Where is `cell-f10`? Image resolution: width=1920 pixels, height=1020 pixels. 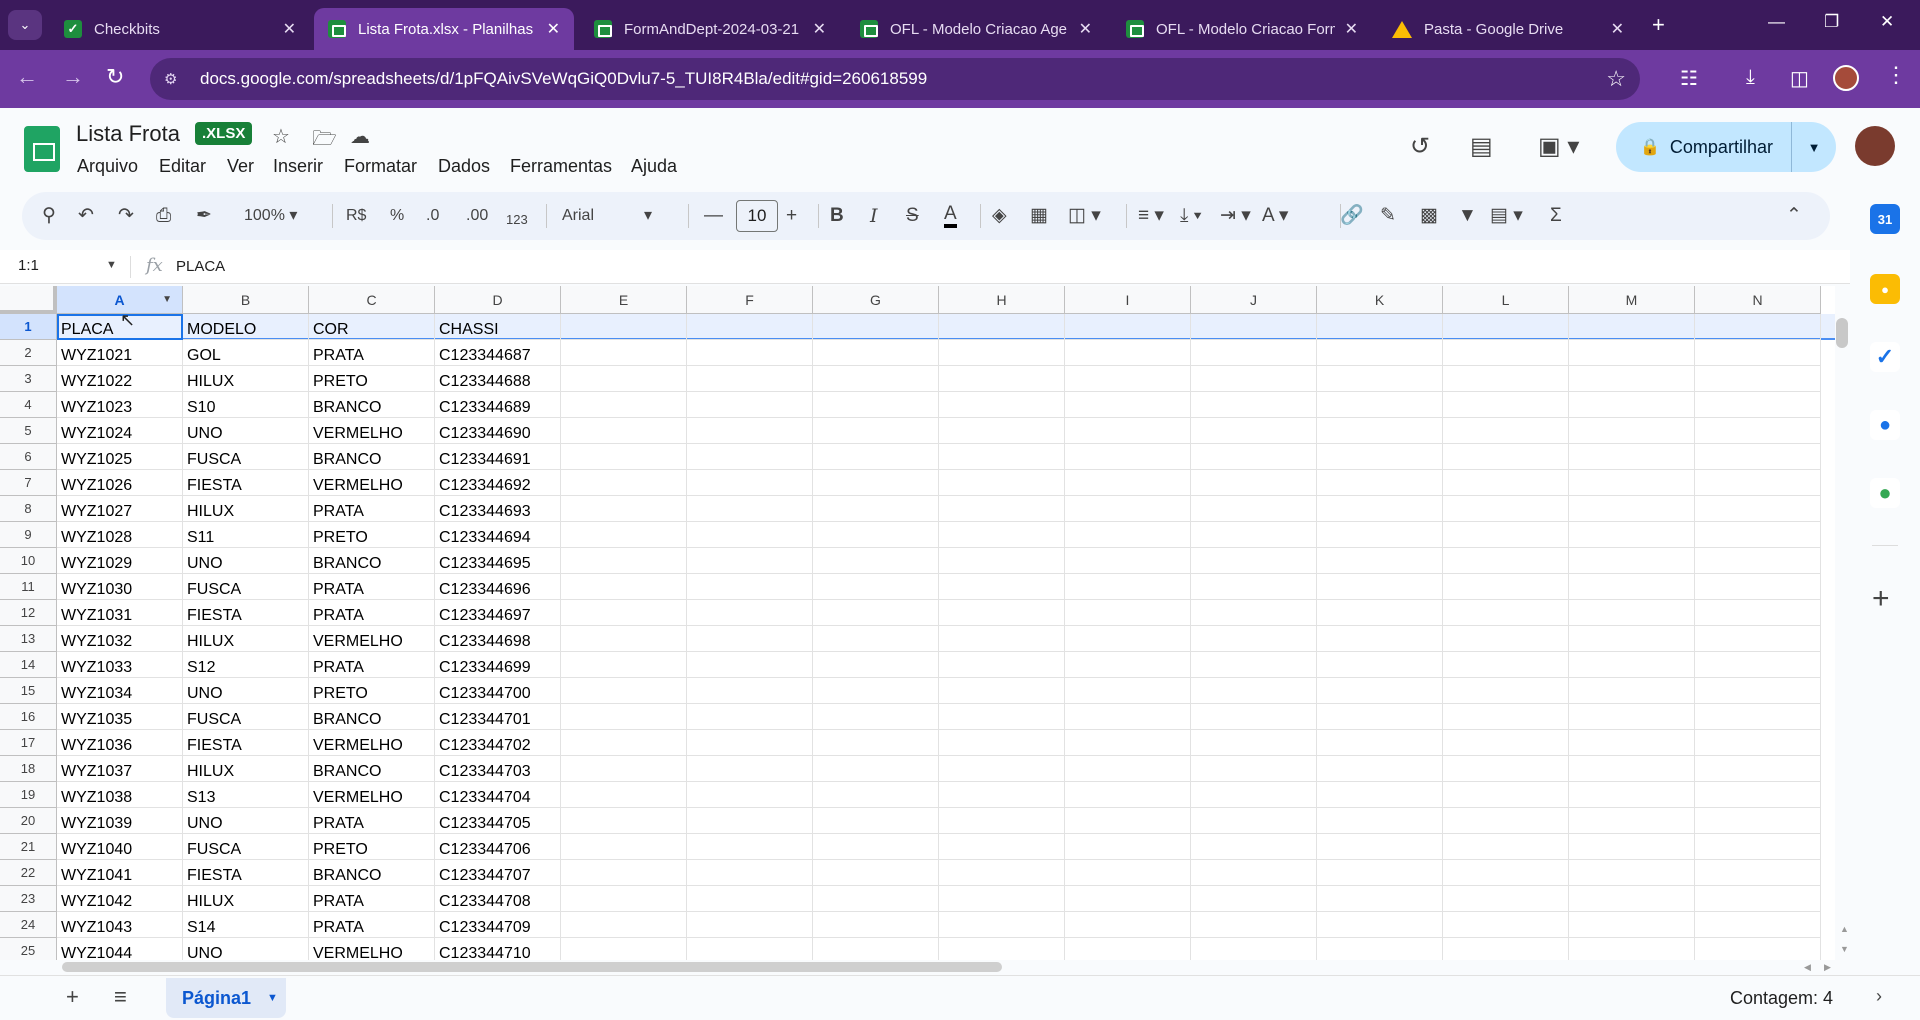 cell-f10 is located at coordinates (750, 561).